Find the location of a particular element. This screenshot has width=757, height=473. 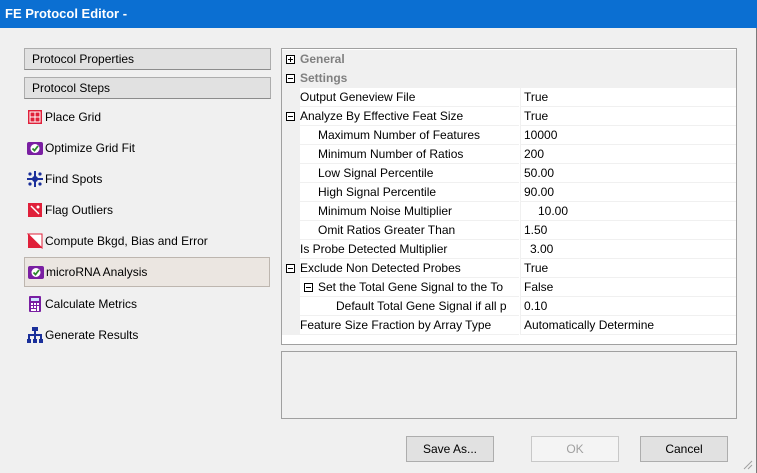

step-label: Generate Results is located at coordinates (92, 335).